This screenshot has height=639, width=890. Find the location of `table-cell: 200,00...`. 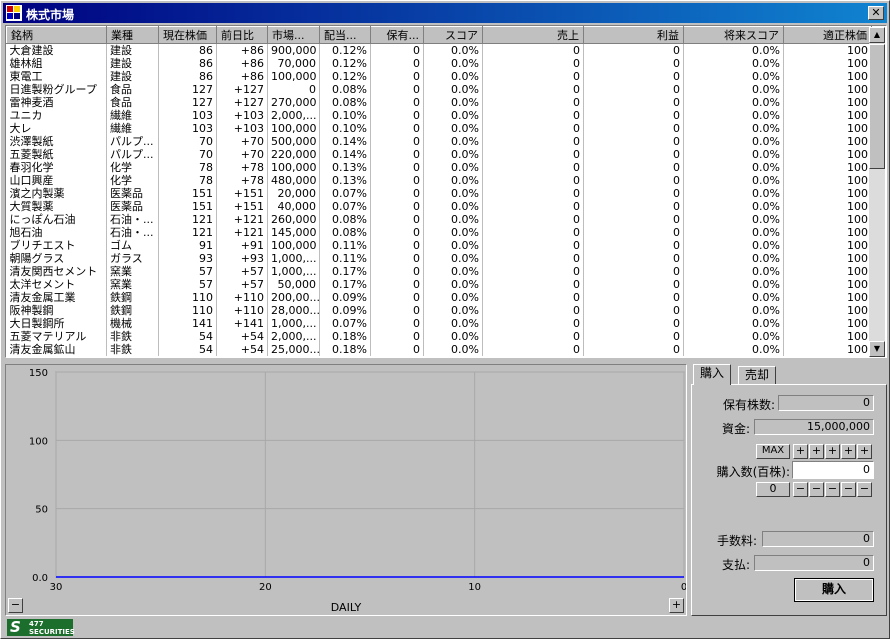

table-cell: 200,00... is located at coordinates (293, 297).